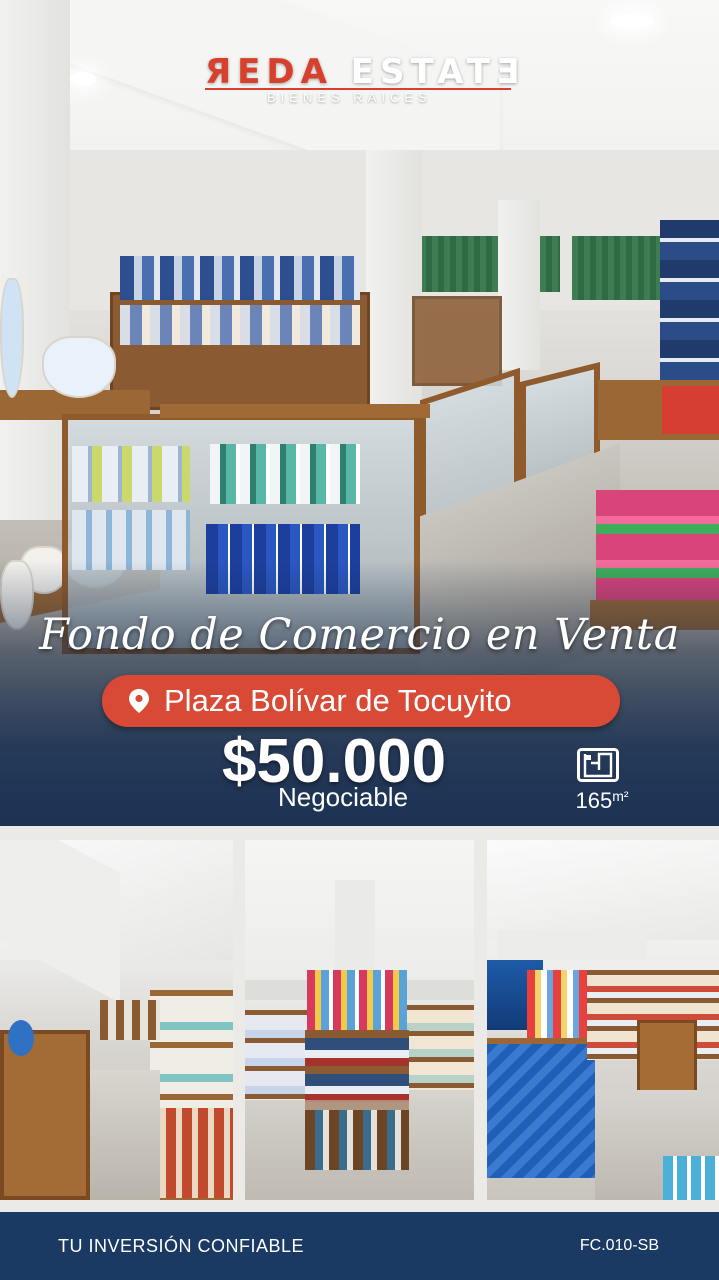 Image resolution: width=719 pixels, height=1280 pixels. I want to click on area-value: 165, so click(594, 800).